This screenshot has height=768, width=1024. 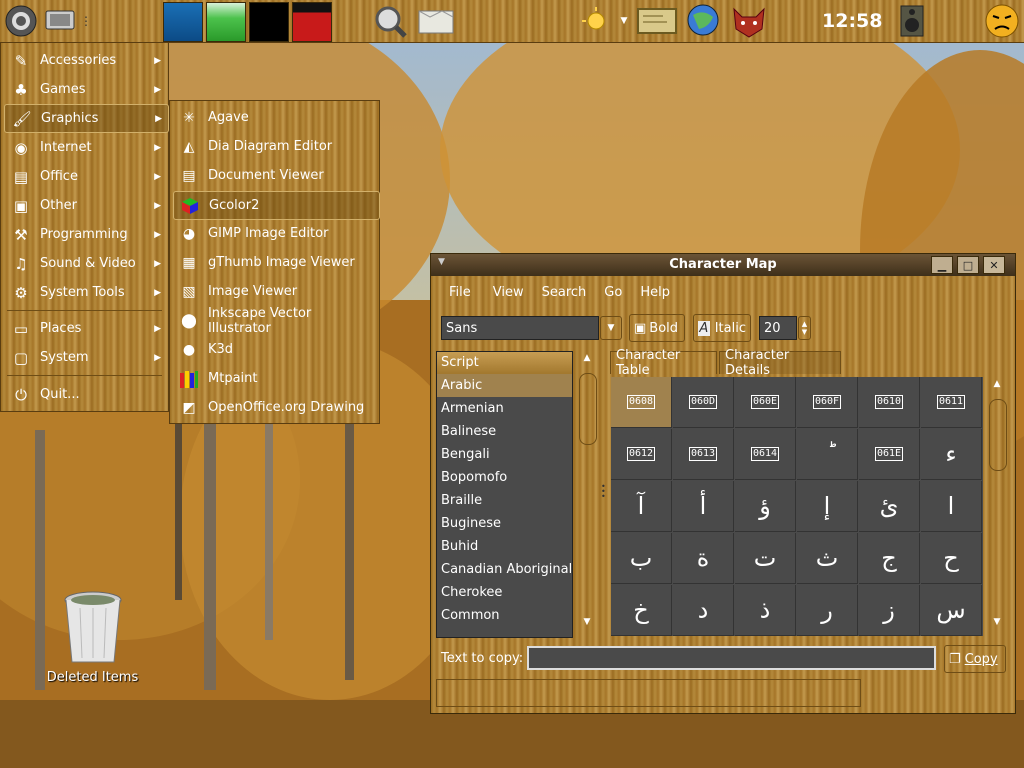 What do you see at coordinates (951, 610) in the screenshot?
I see `character-cell: س` at bounding box center [951, 610].